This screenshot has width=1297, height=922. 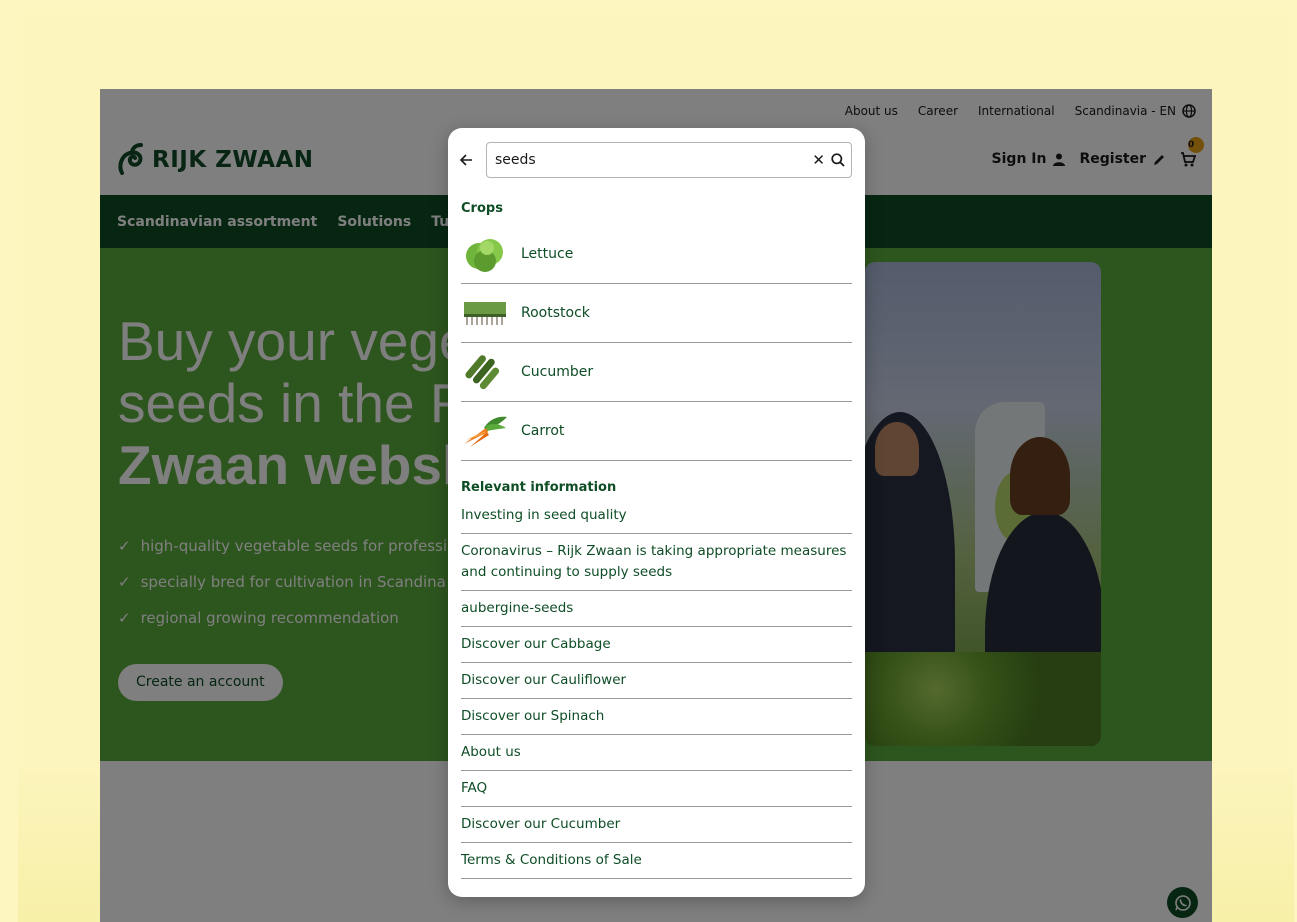 What do you see at coordinates (547, 254) in the screenshot?
I see `crop-label: Lettuce` at bounding box center [547, 254].